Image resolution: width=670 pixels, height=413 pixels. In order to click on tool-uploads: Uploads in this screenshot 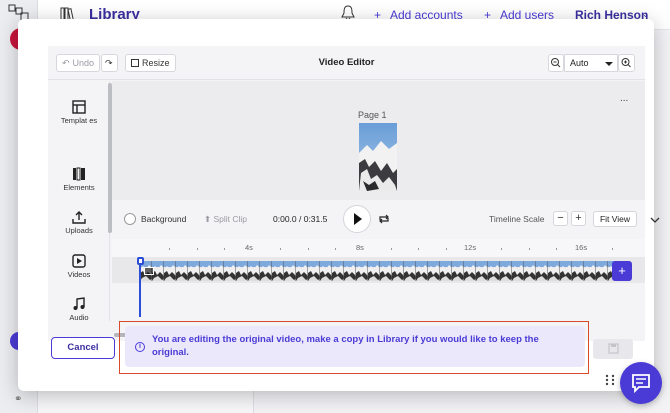, I will do `click(79, 222)`.